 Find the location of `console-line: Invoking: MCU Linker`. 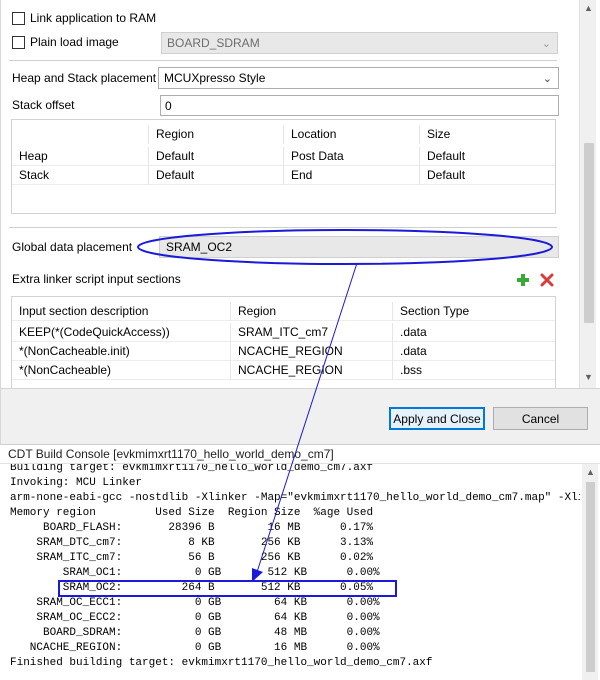

console-line: Invoking: MCU Linker is located at coordinates (76, 483).